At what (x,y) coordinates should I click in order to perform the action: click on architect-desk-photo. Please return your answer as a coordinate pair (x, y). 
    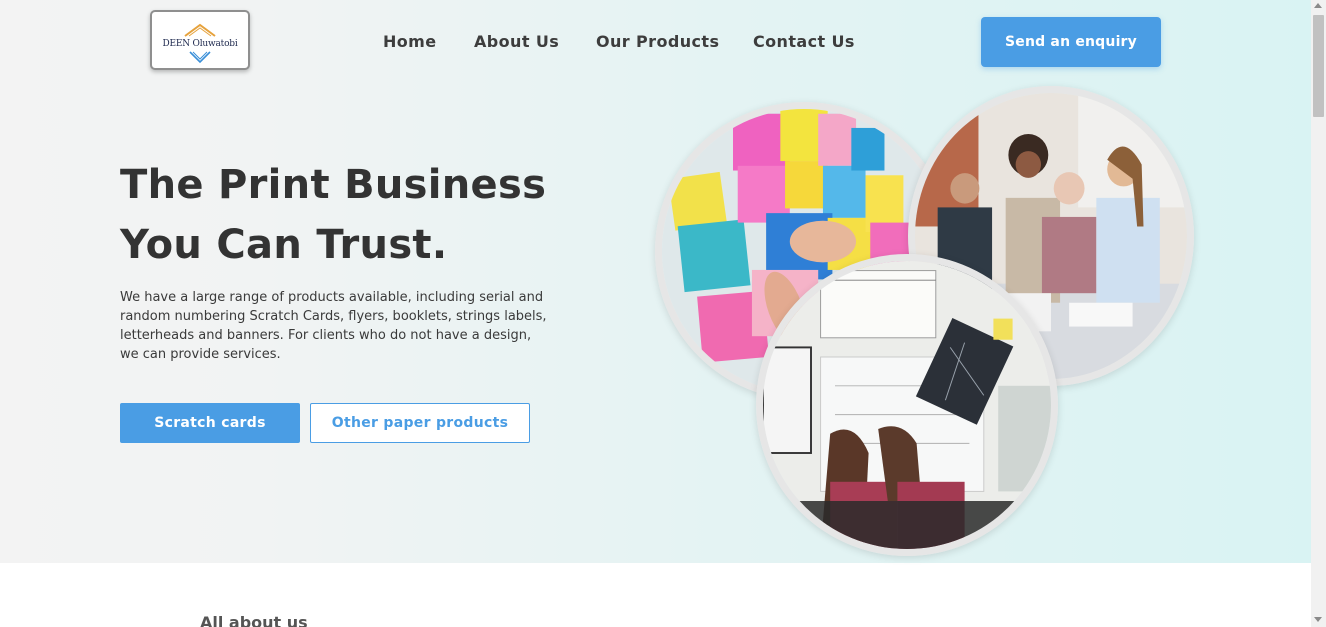
    Looking at the image, I should click on (907, 405).